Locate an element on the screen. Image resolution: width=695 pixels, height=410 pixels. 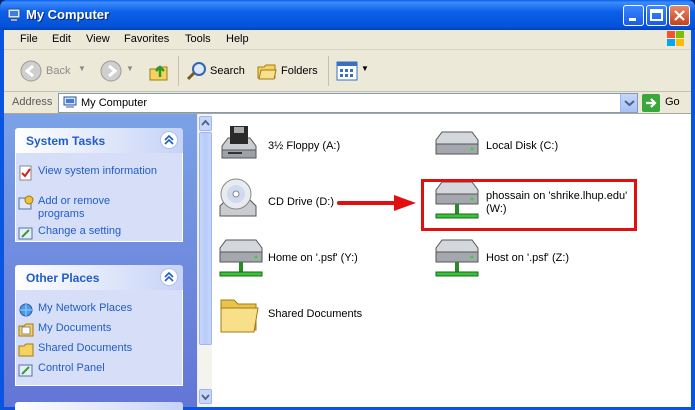
scroll-up-button is located at coordinates (205, 123).